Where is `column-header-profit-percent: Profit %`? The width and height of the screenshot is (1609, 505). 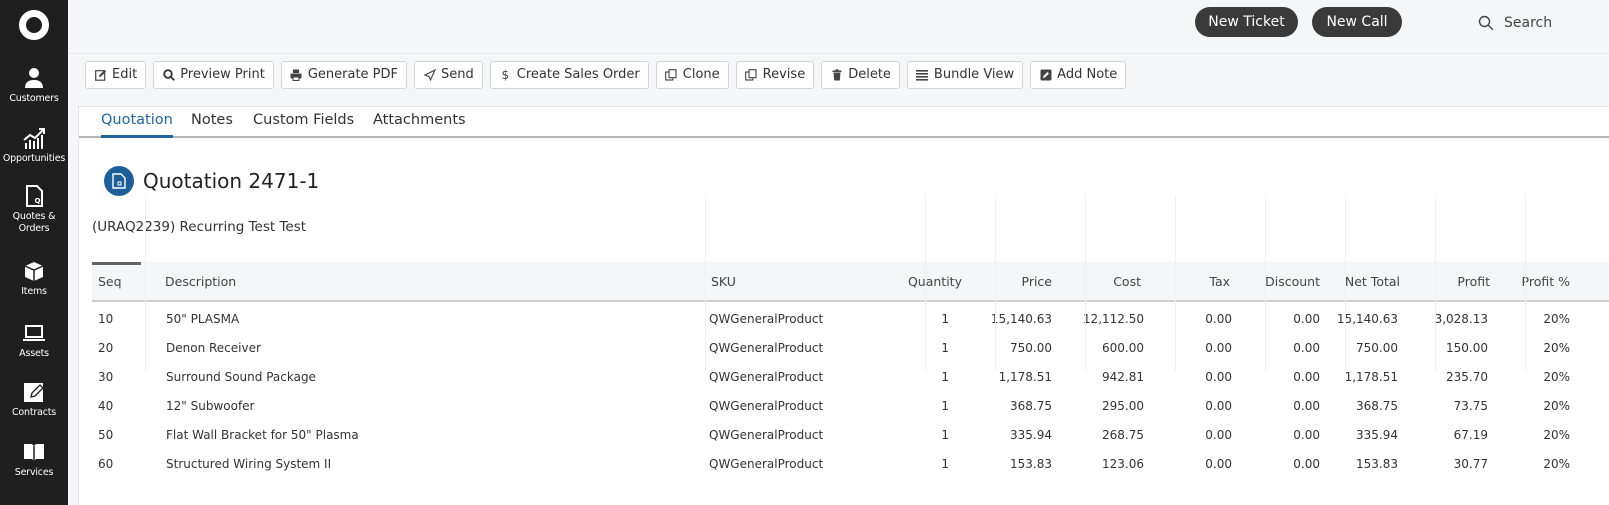 column-header-profit-percent: Profit % is located at coordinates (1530, 281).